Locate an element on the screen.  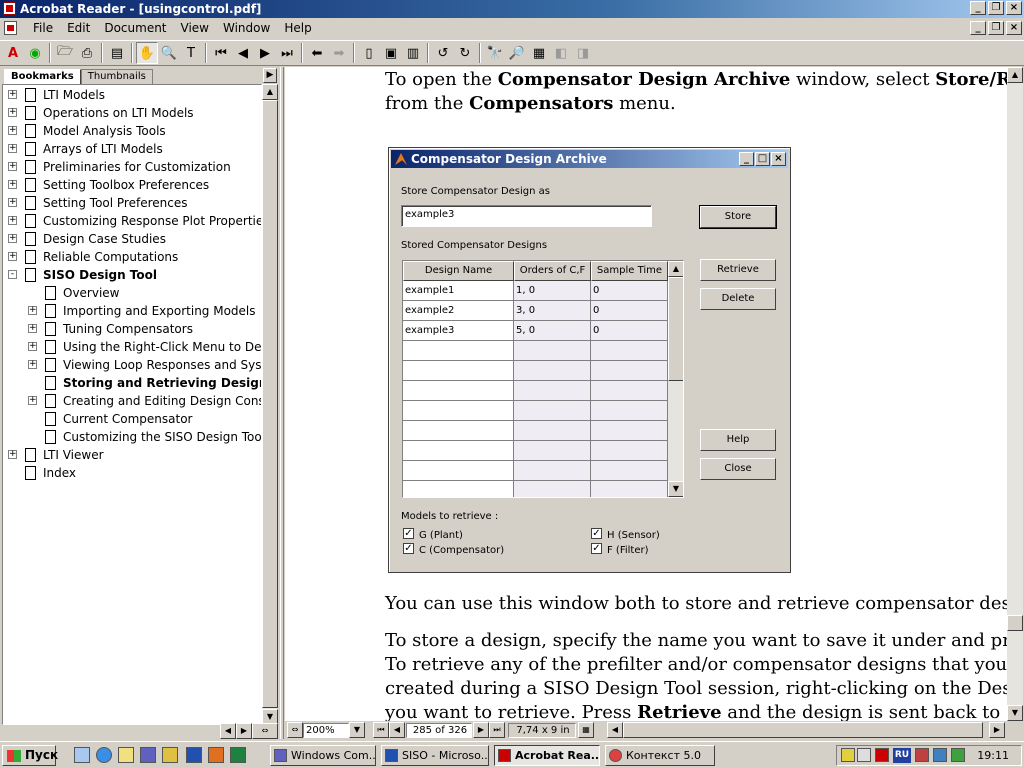
doc-scroll-down-icon: ▼ is located at coordinates (1015, 713).